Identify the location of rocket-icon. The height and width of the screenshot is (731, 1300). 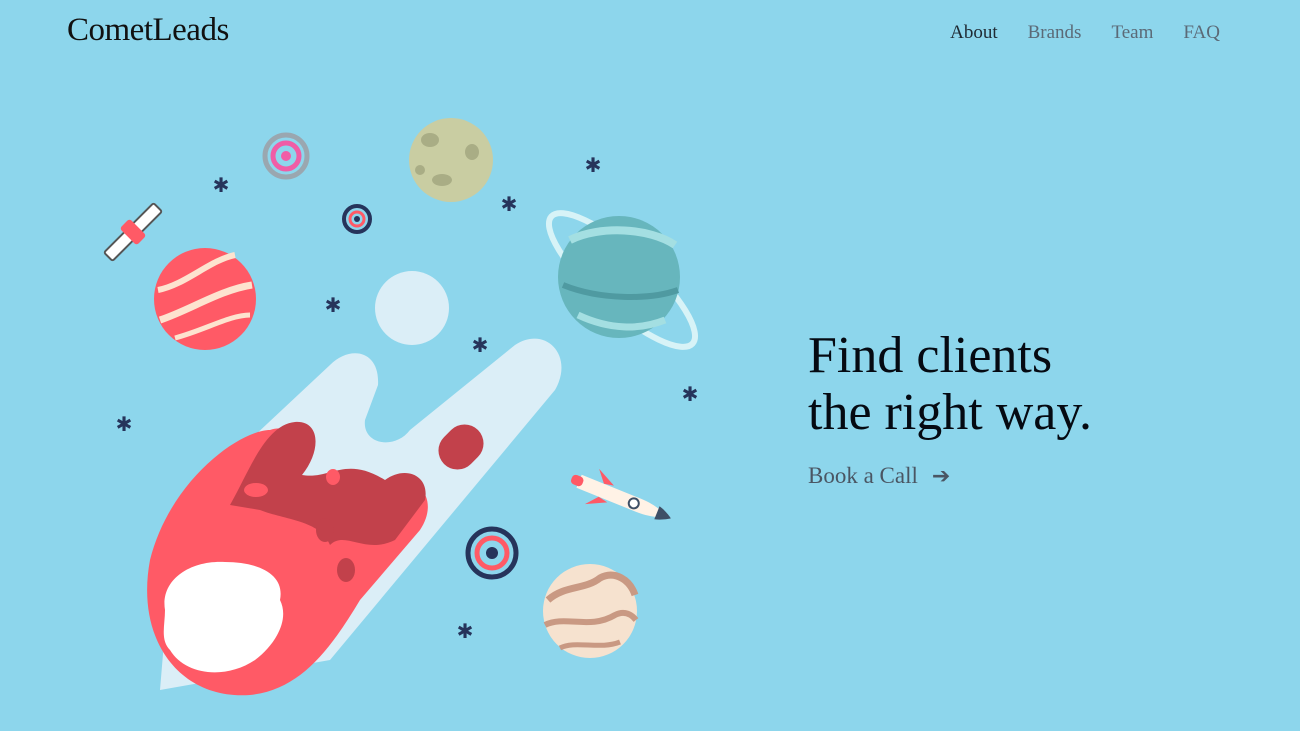
(620, 494).